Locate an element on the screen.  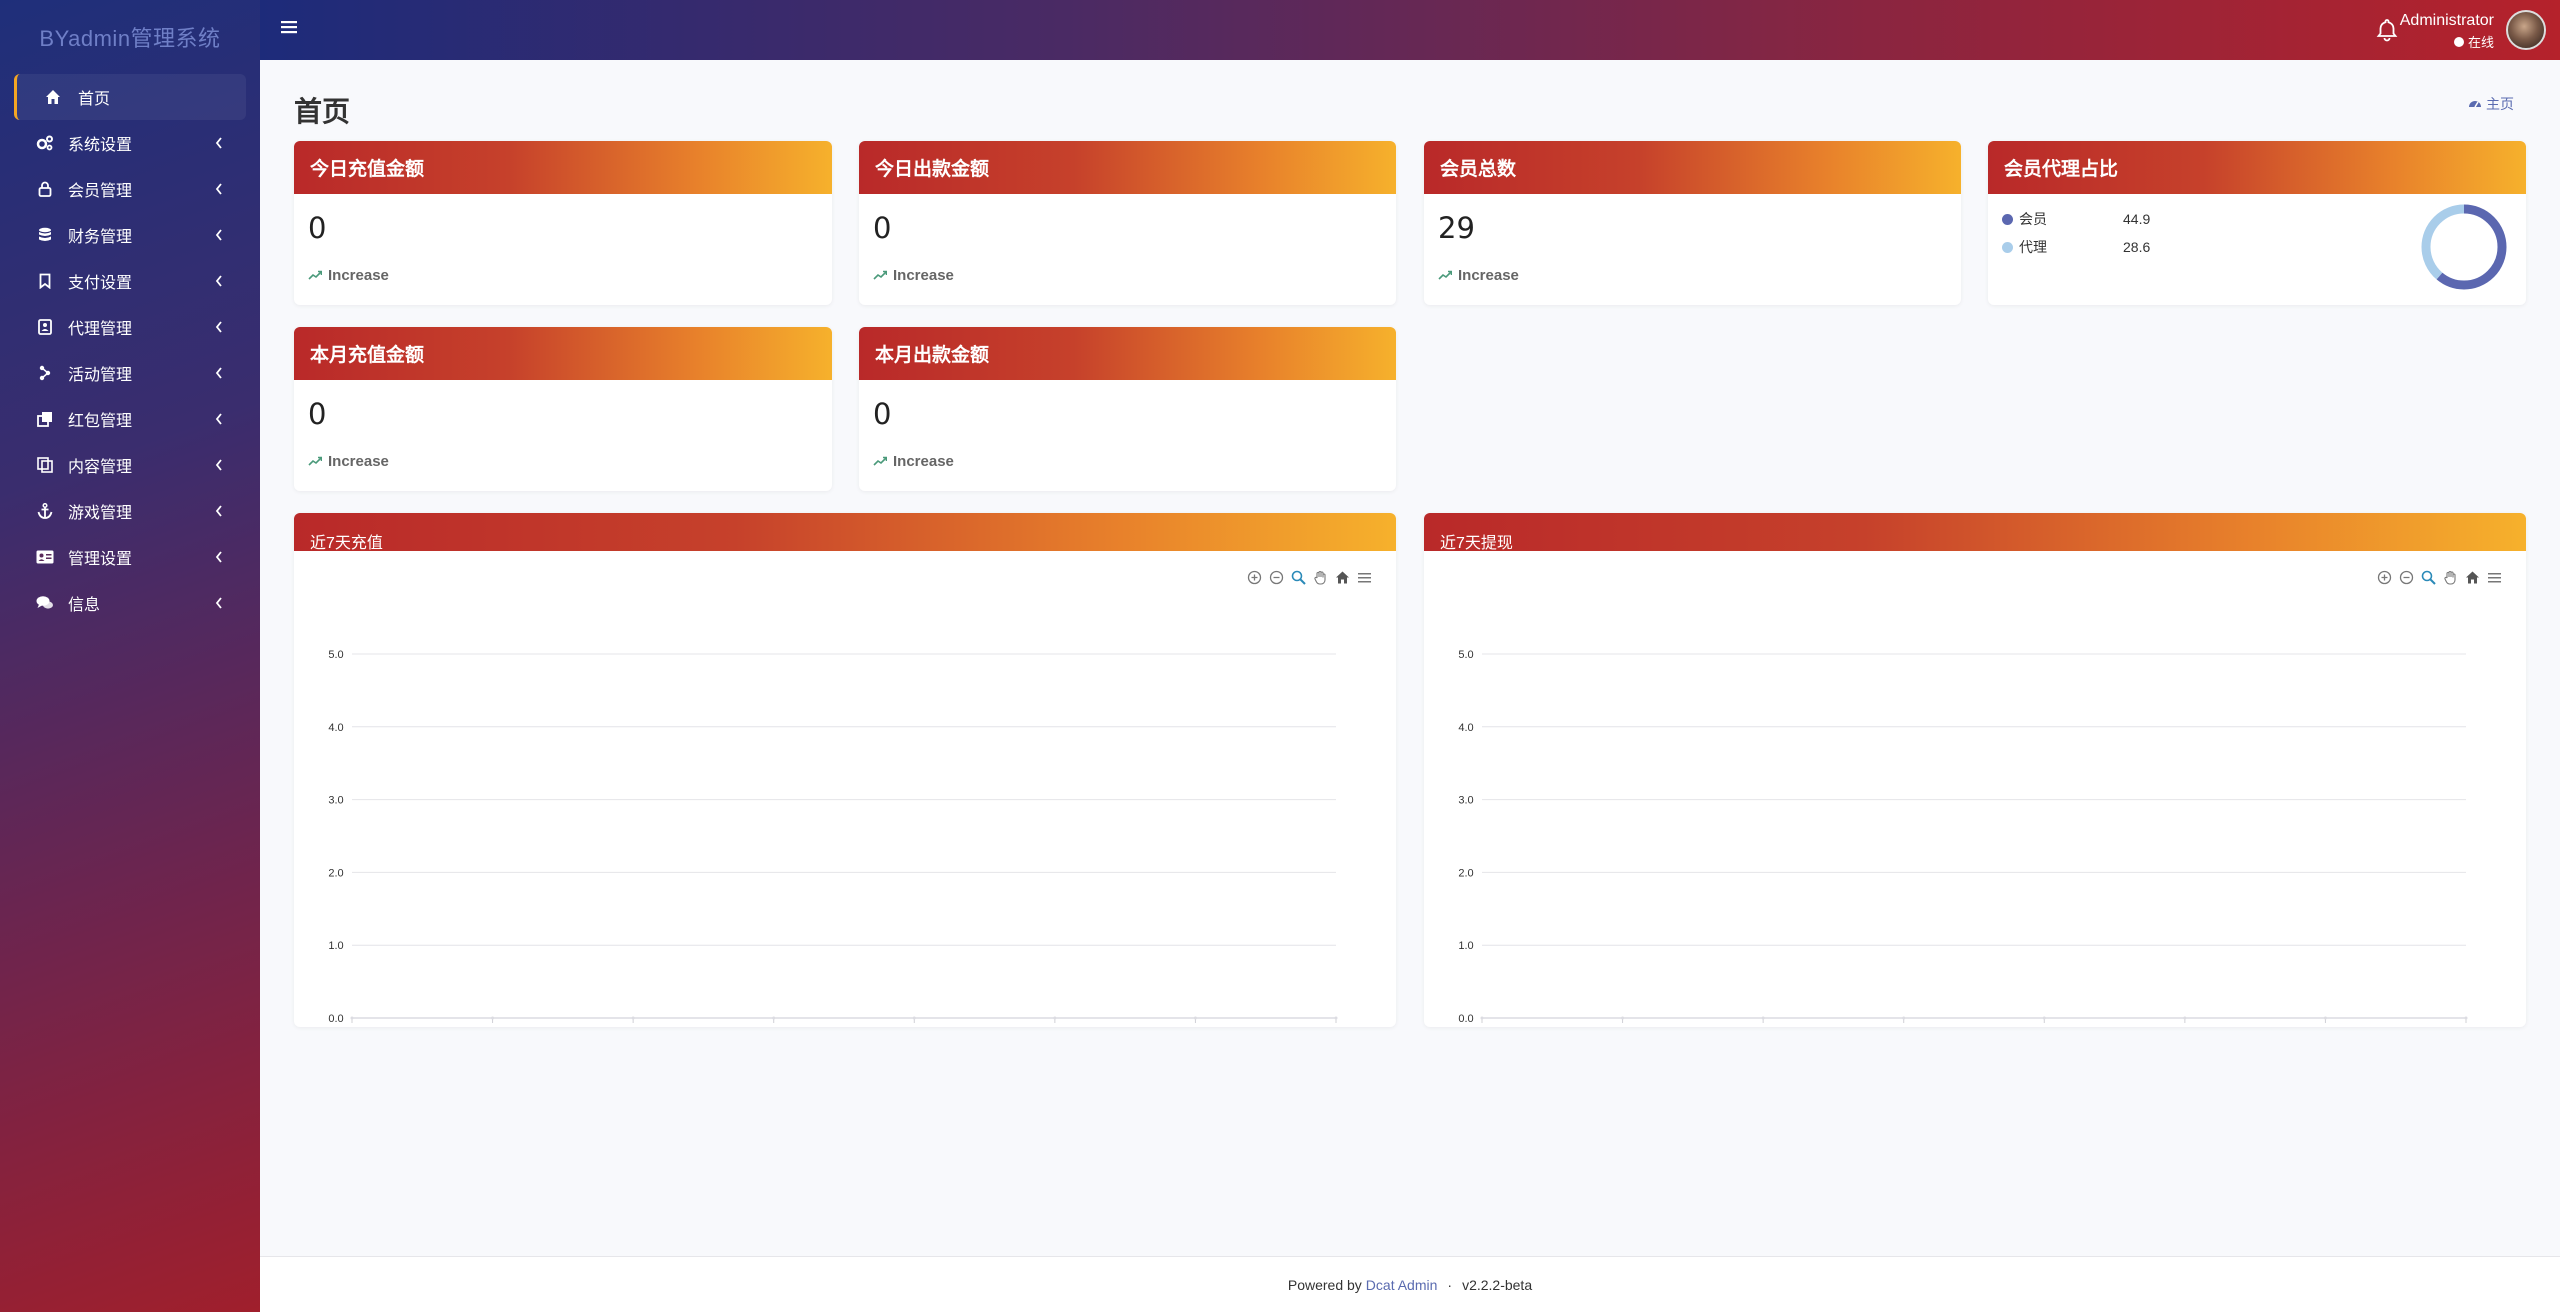
y-tick-label: 0.0 is located at coordinates (335, 1019).